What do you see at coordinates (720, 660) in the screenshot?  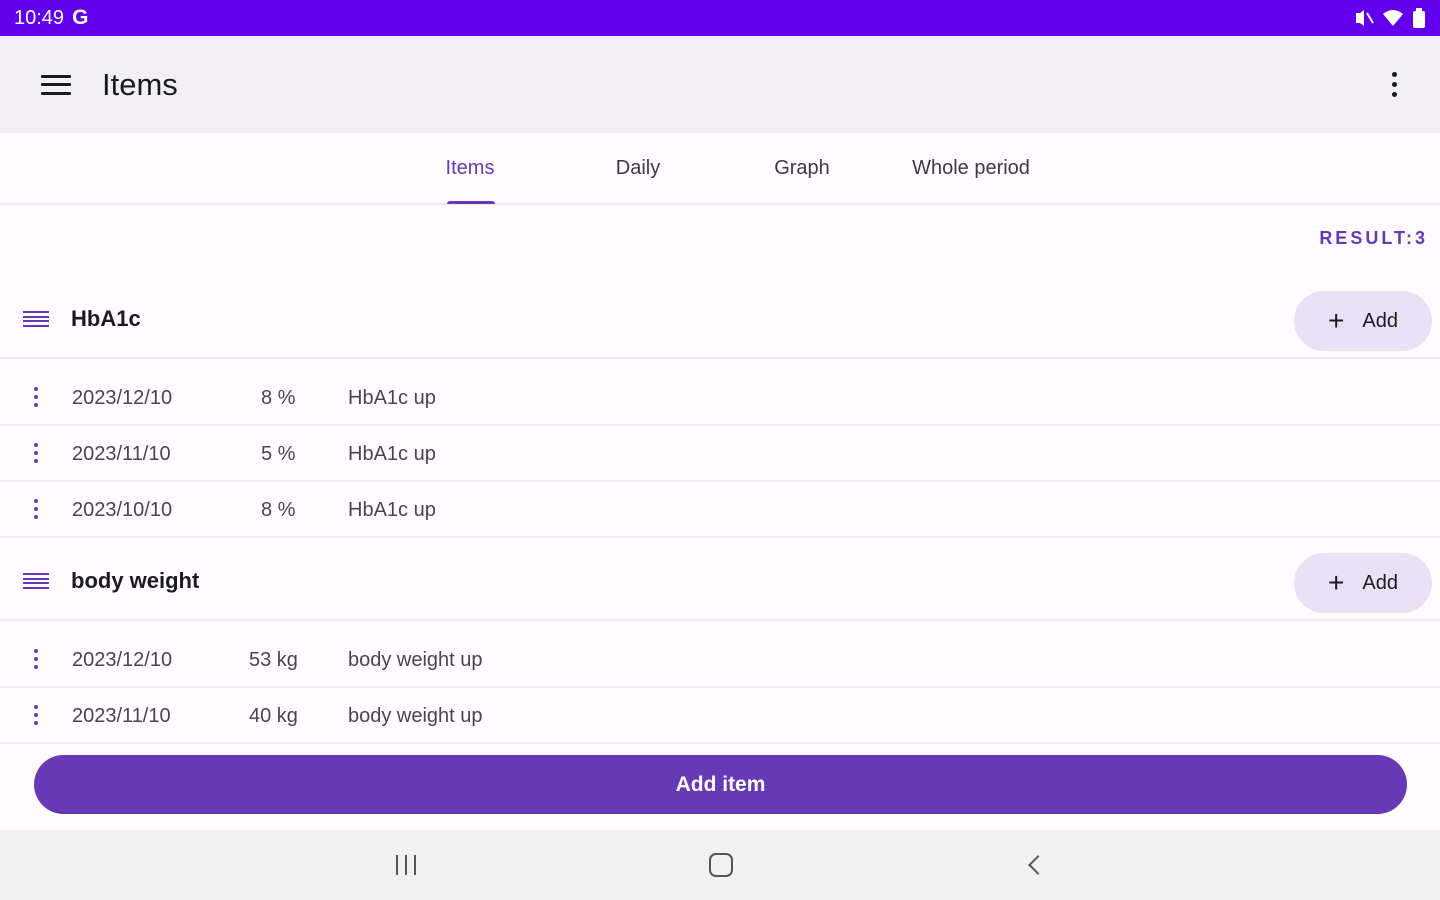 I see `table-row: 2023/12/10 53 kg body weight up` at bounding box center [720, 660].